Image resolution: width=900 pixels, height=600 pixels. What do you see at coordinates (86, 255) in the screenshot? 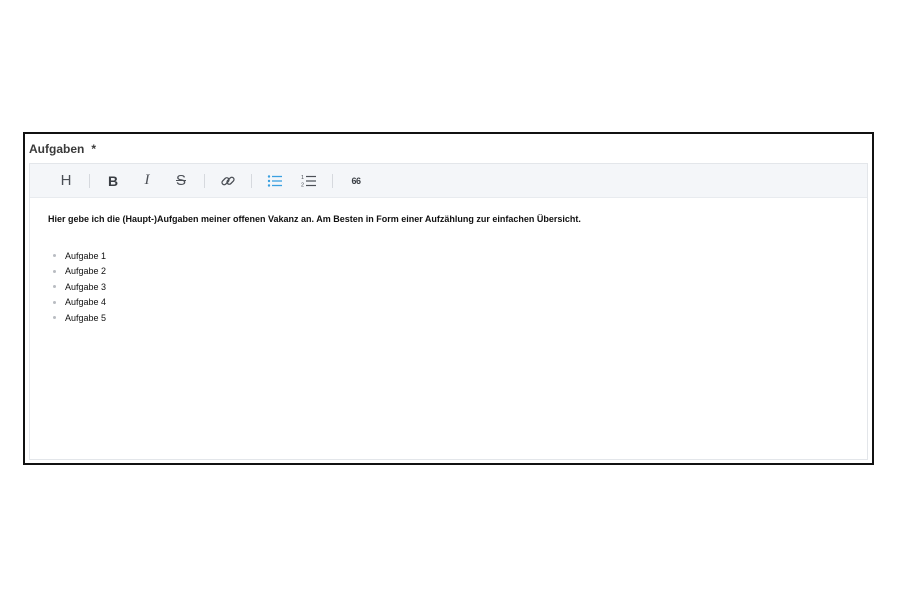
I see `list-item-text: Aufgabe 1` at bounding box center [86, 255].